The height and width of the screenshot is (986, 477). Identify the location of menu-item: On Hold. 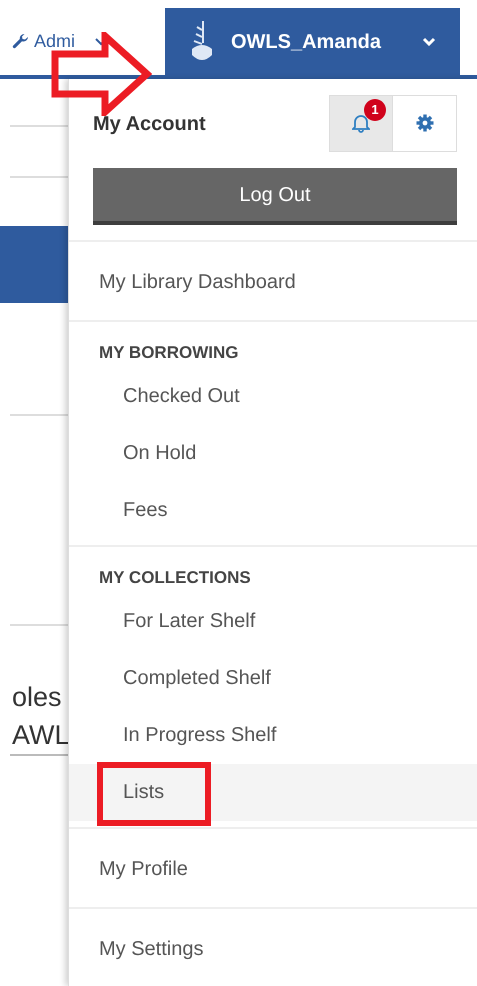
(273, 453).